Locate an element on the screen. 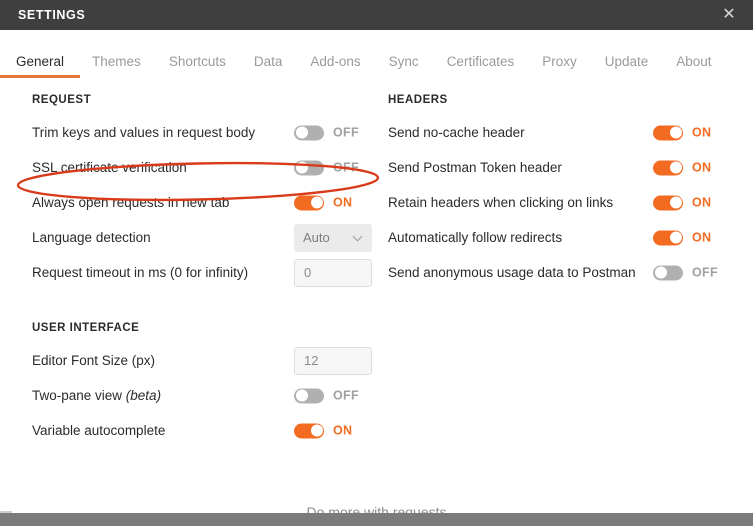  tab-update: Update is located at coordinates (627, 66).